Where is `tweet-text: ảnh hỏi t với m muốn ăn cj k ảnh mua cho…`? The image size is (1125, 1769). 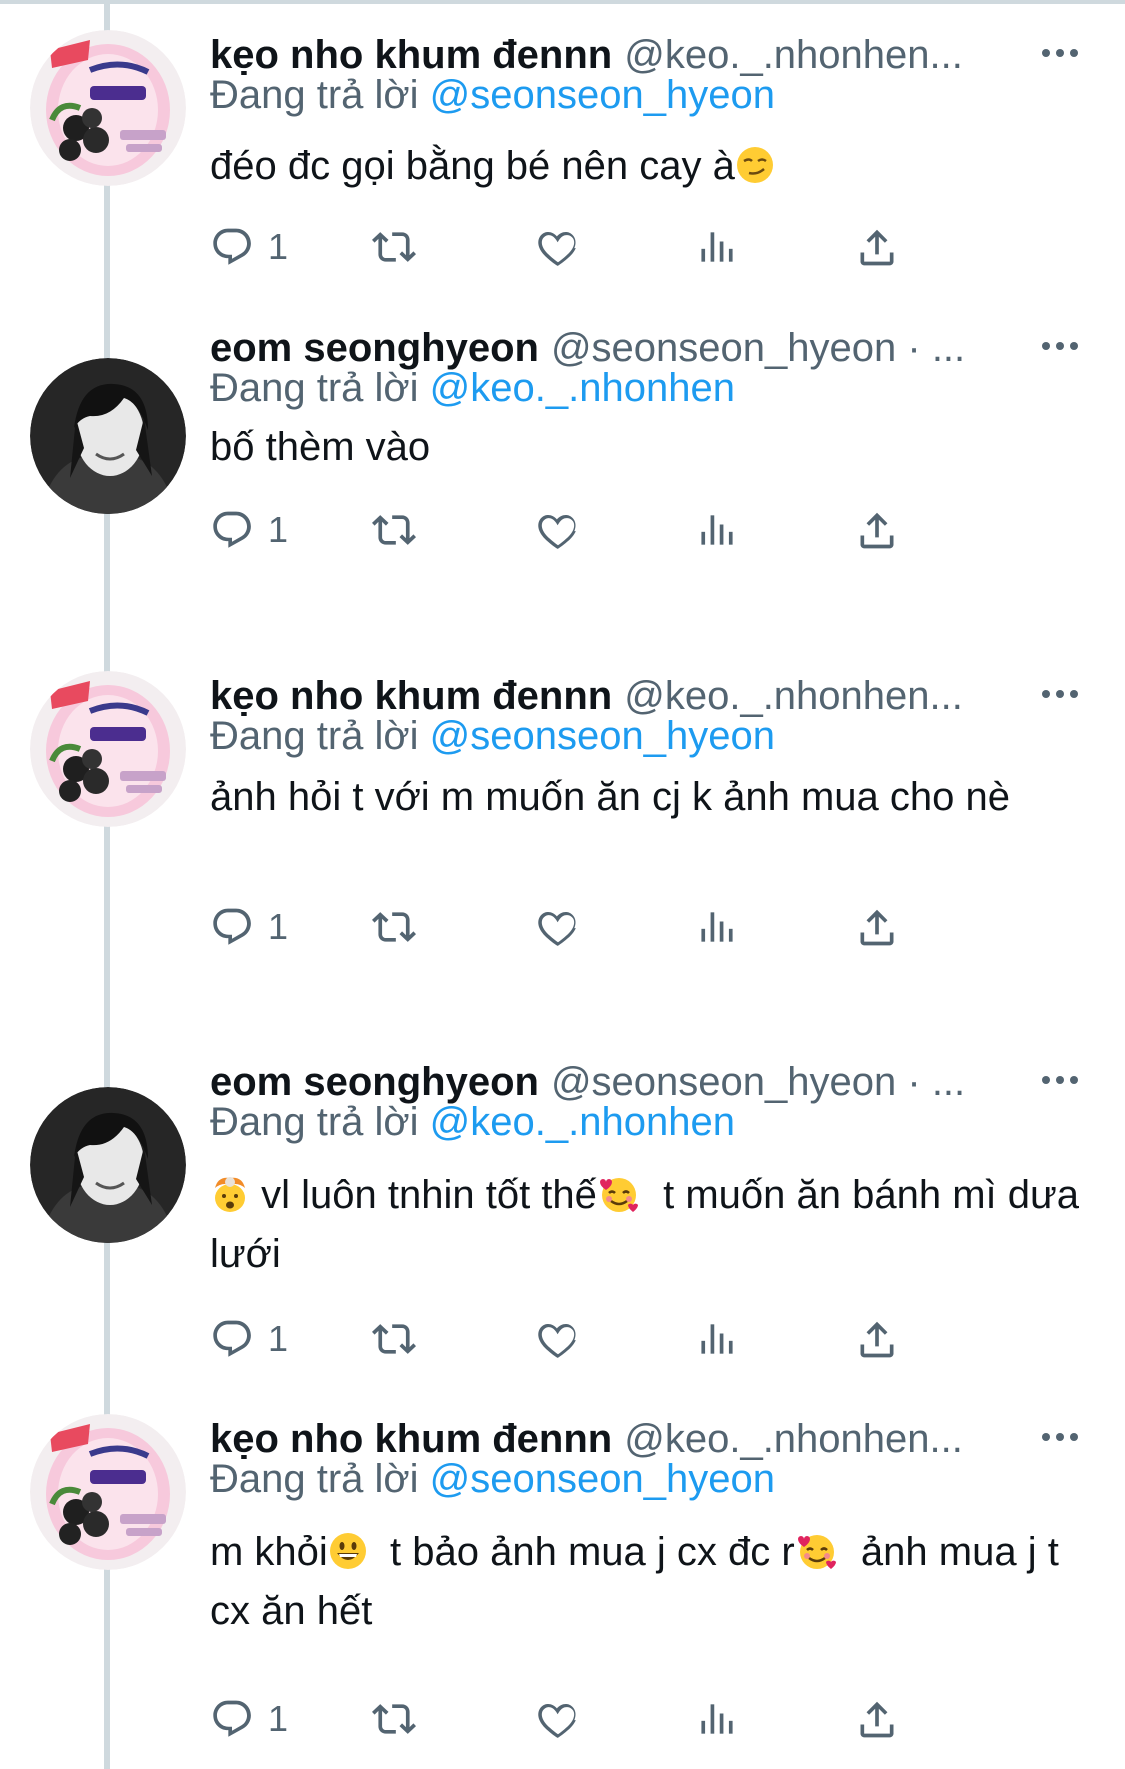
tweet-text: ảnh hỏi t với m muốn ăn cj k ảnh mua cho… is located at coordinates (610, 797).